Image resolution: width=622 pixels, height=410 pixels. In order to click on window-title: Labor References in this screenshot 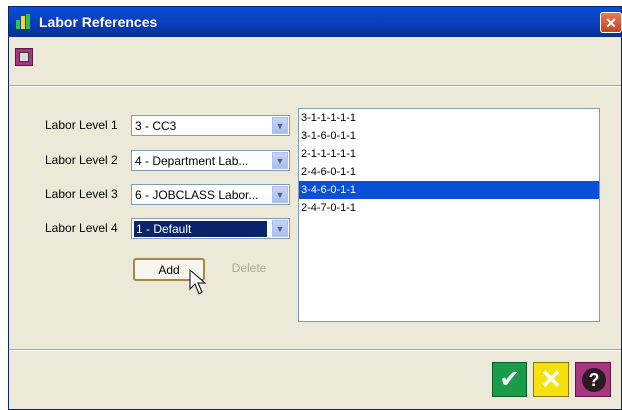, I will do `click(98, 22)`.